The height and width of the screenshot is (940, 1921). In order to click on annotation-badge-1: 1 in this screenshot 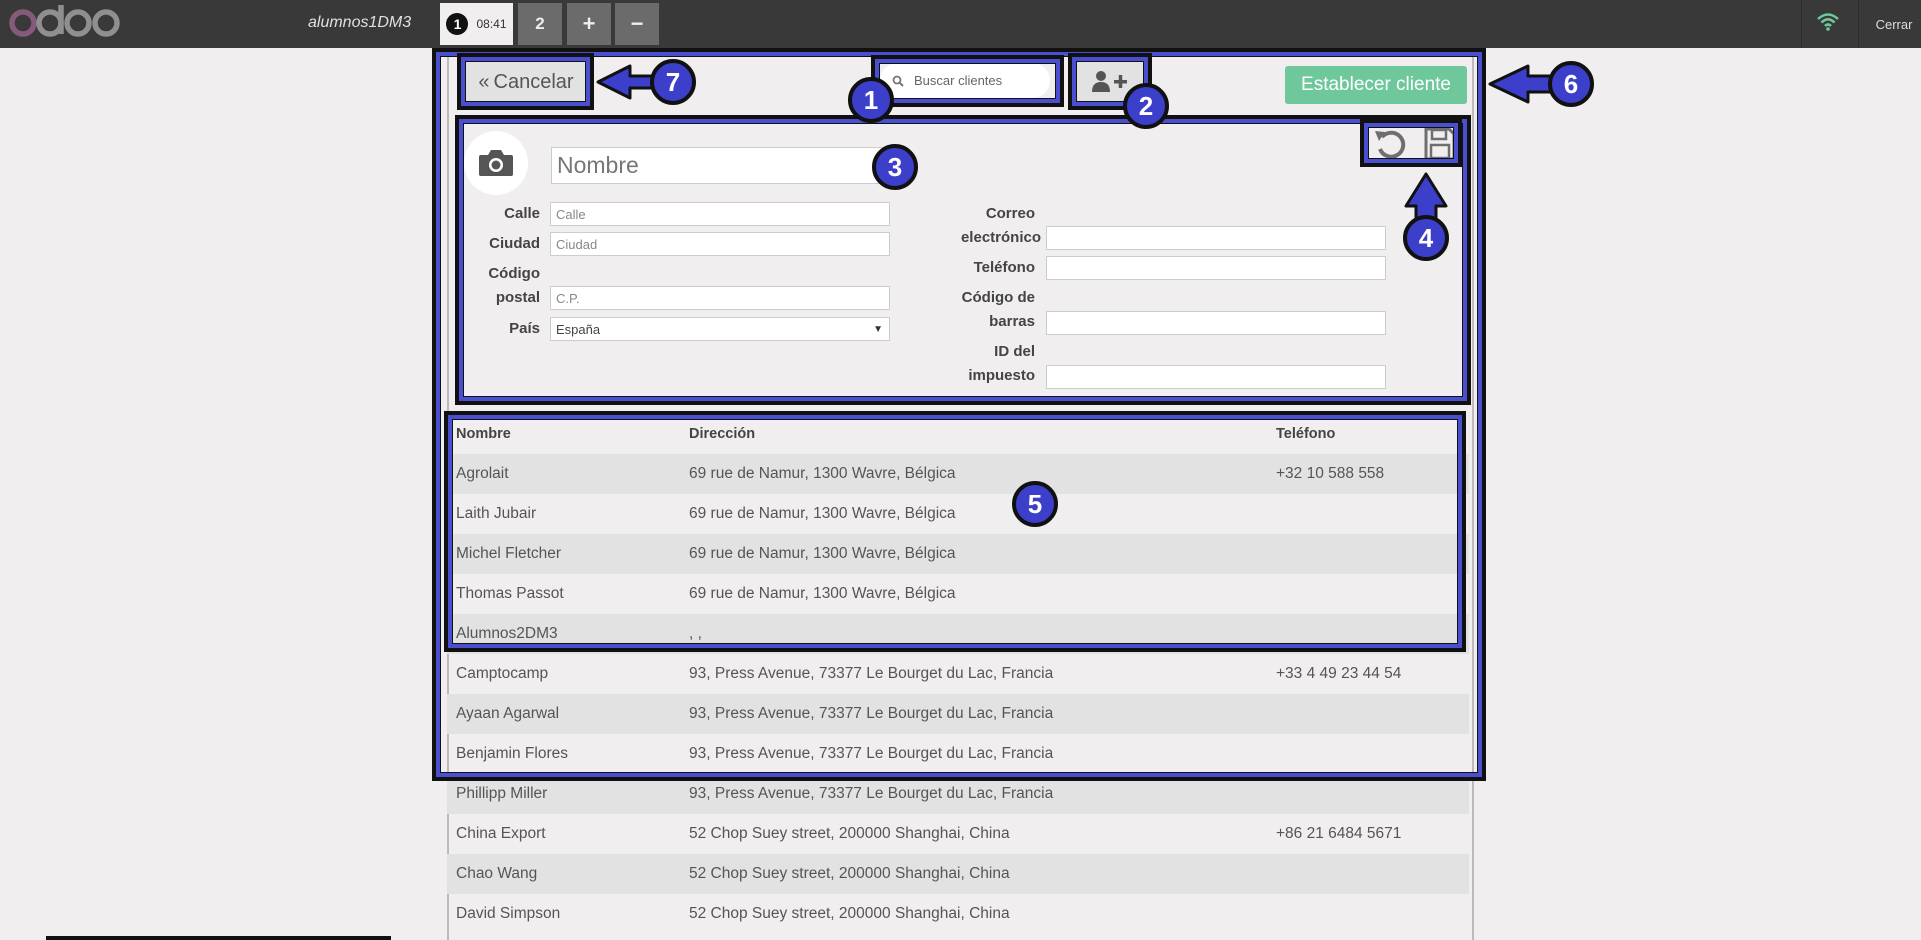, I will do `click(871, 100)`.